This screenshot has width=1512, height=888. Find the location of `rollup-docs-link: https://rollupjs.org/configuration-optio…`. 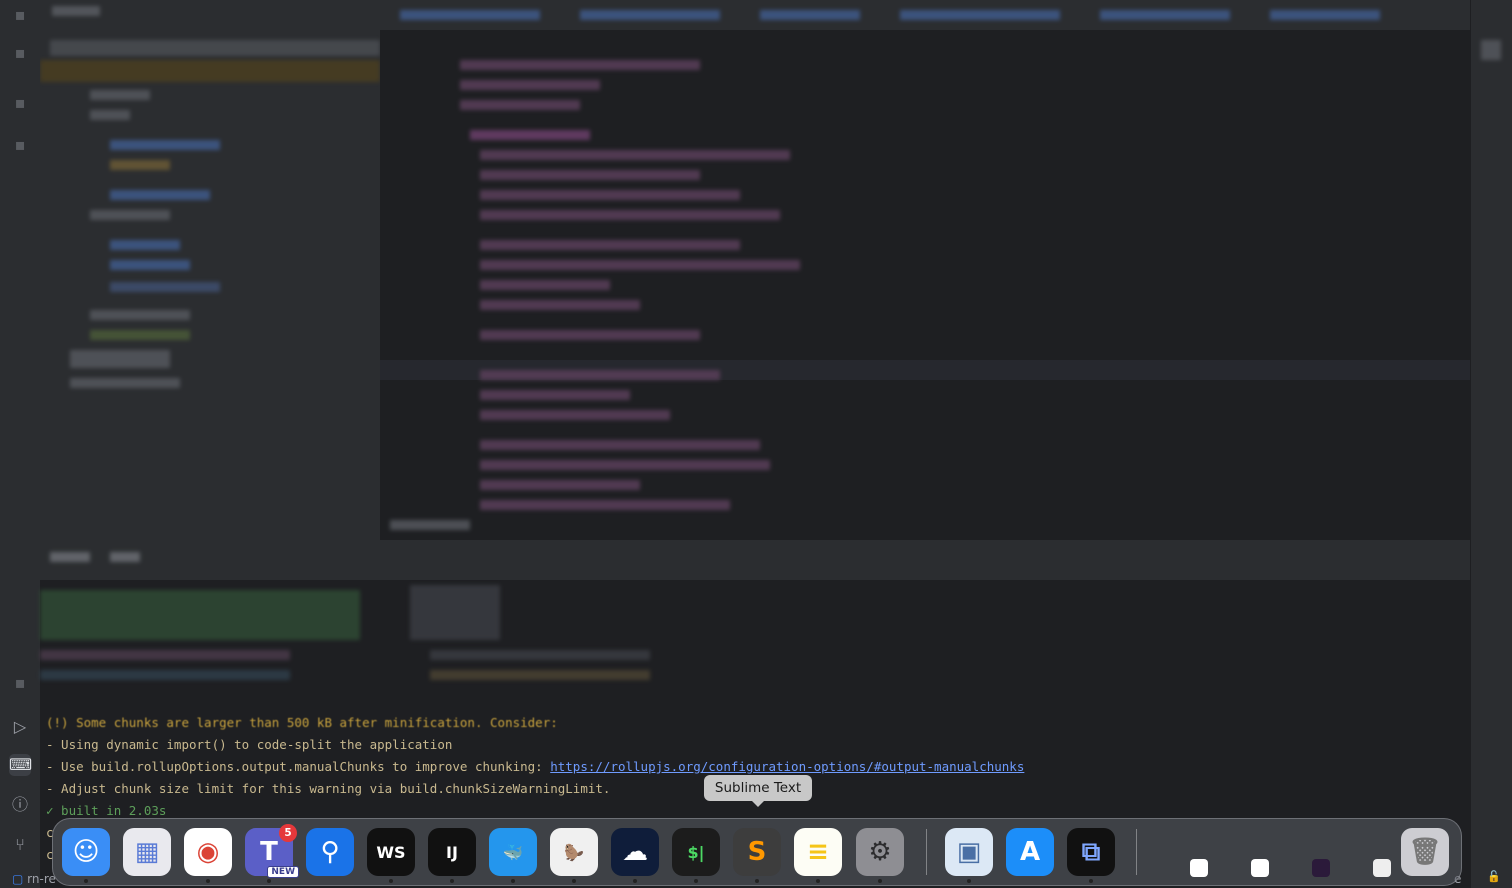

rollup-docs-link: https://rollupjs.org/configuration-optio… is located at coordinates (787, 766).